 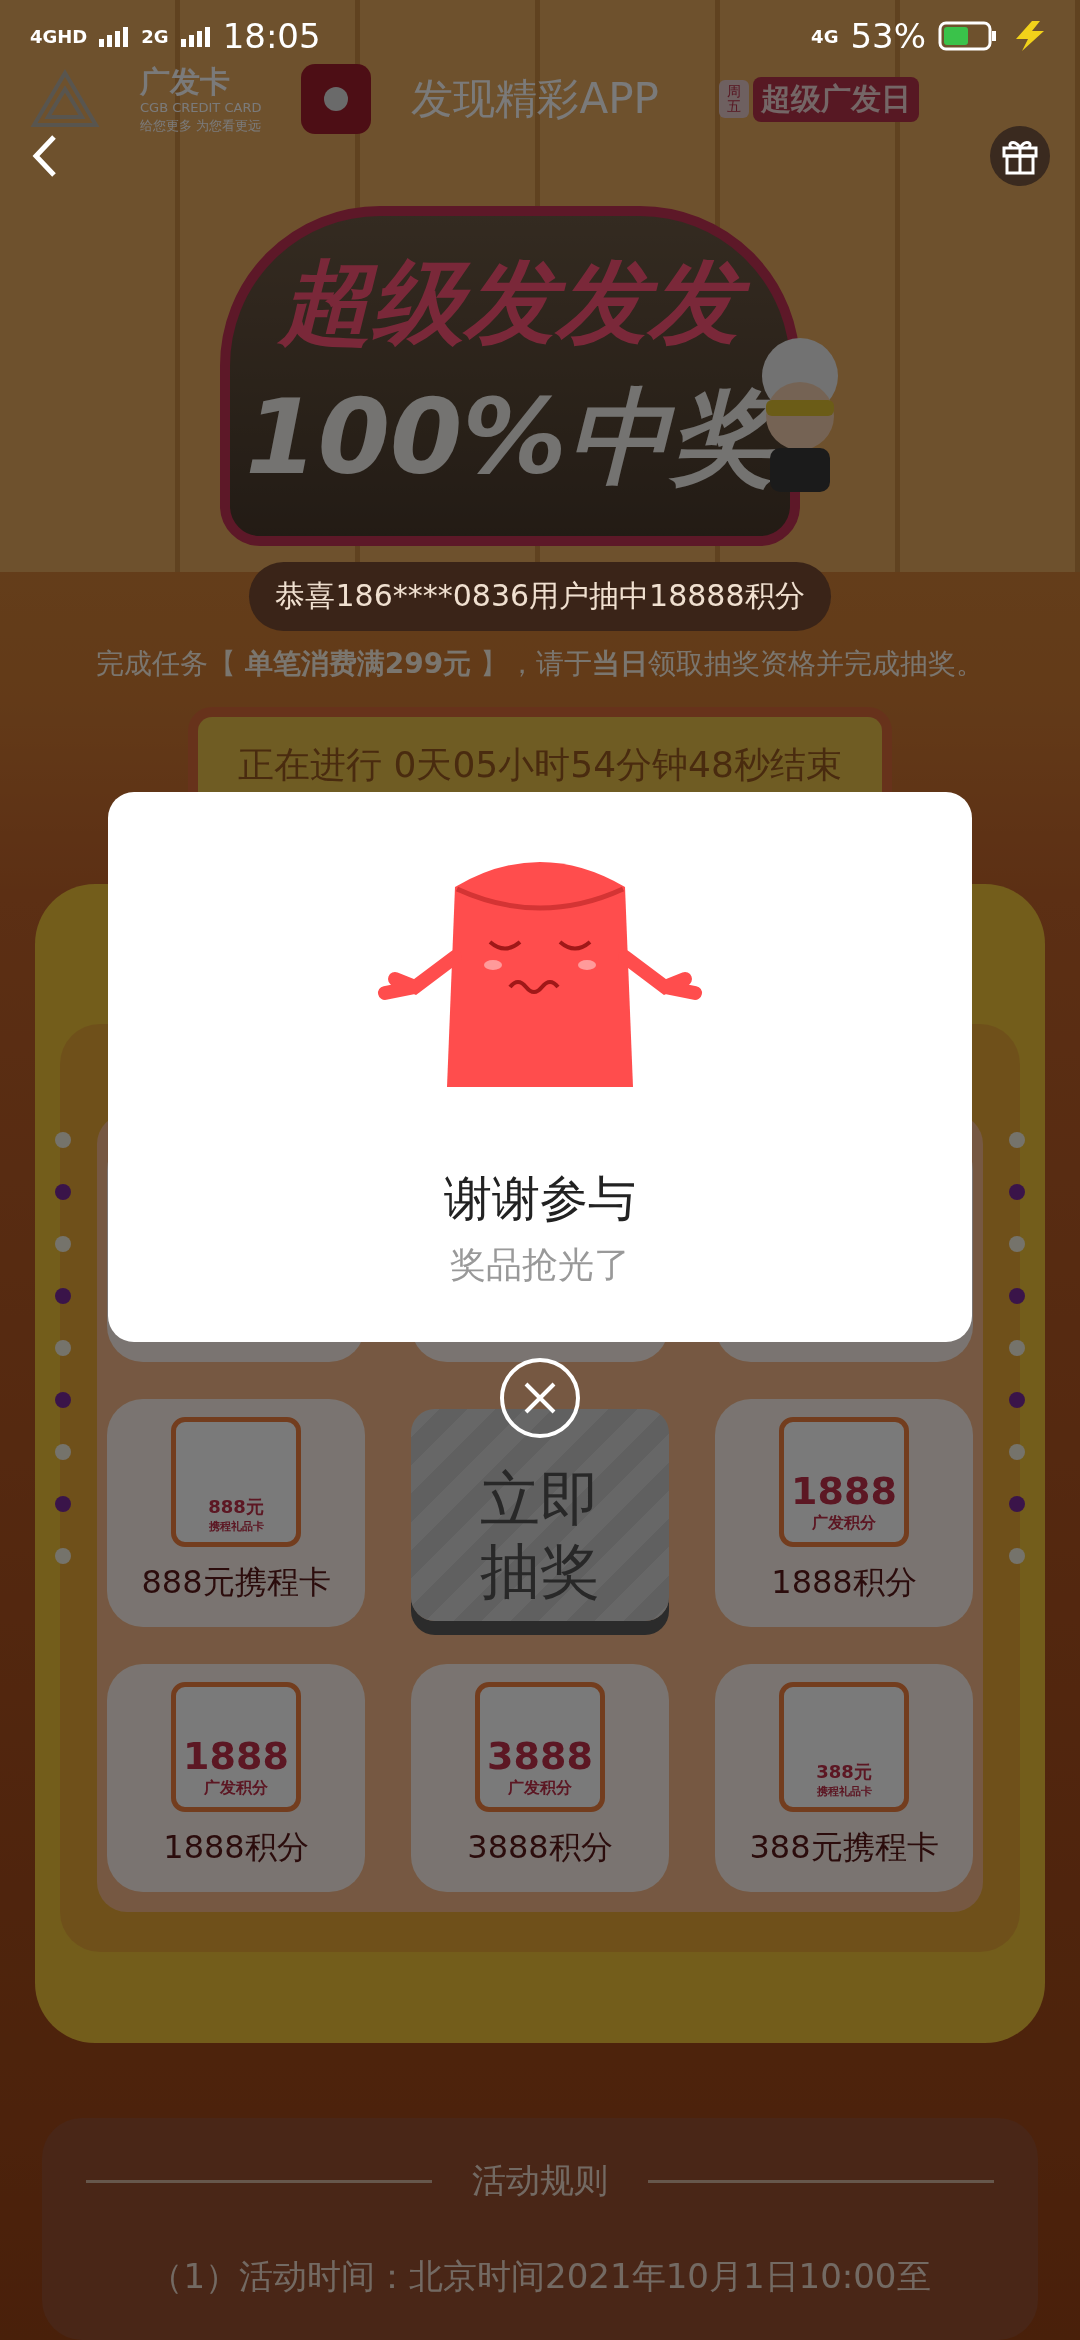 I want to click on network-label: 2G, so click(x=155, y=36).